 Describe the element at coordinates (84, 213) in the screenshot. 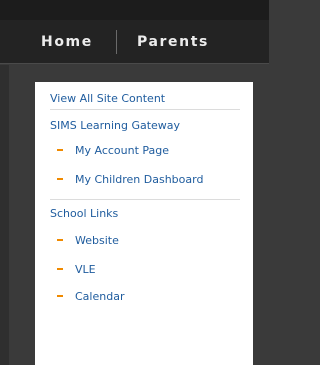

I see `school-links-heading-link: School Links` at that location.